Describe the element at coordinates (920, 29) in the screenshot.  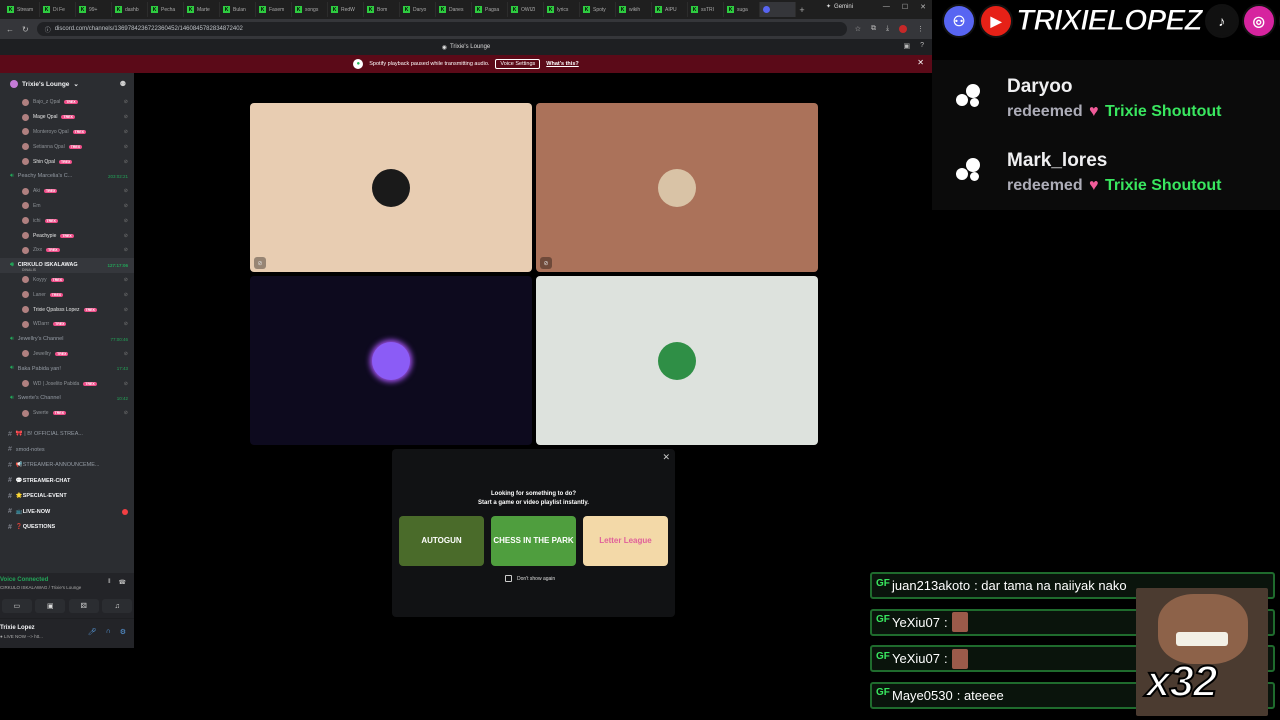
I see `menu-icon: ⋮` at that location.